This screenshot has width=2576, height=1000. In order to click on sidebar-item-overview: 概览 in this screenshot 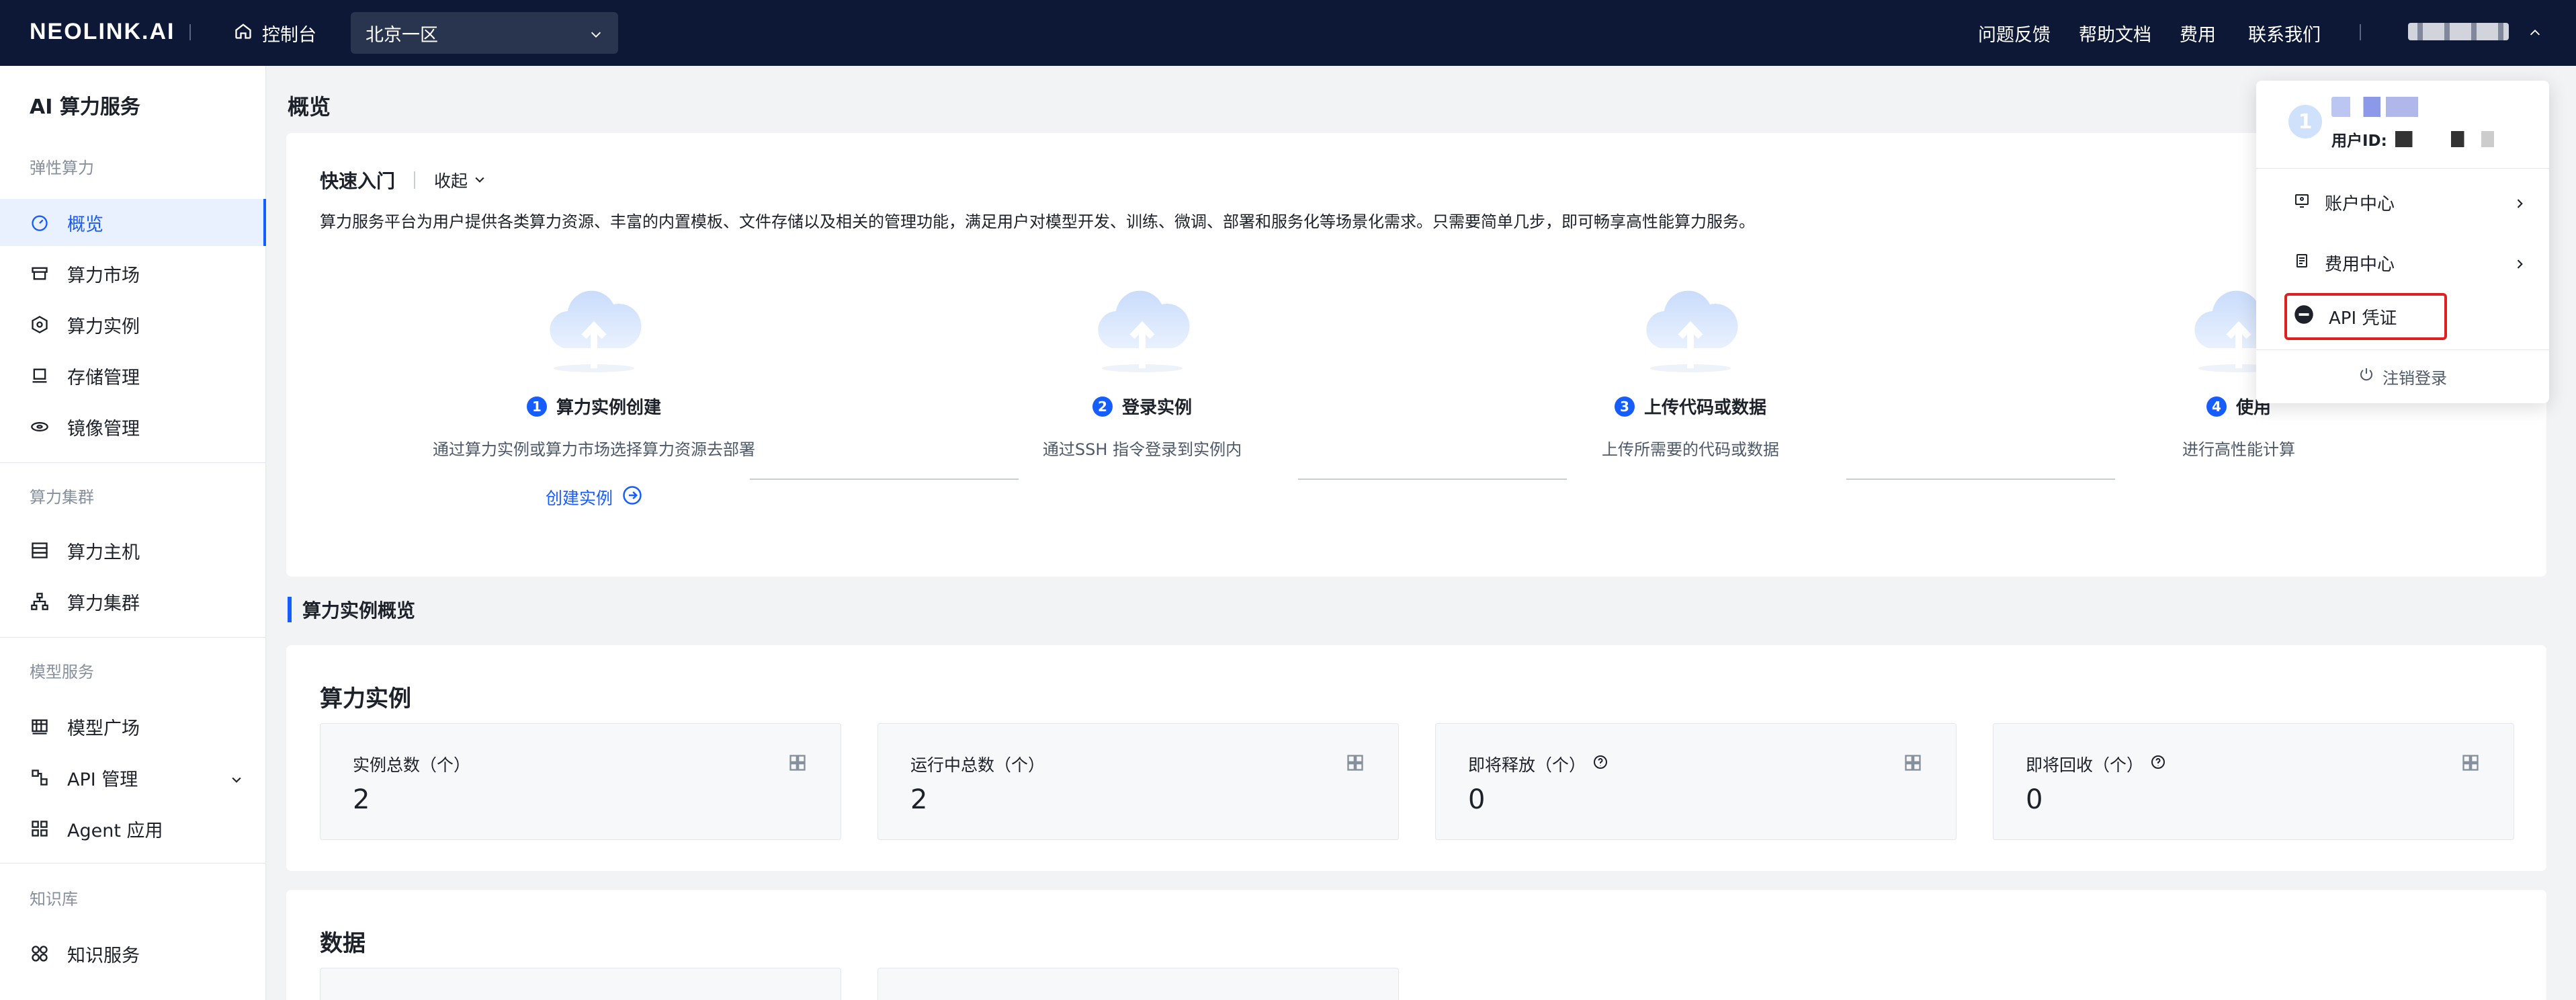, I will do `click(133, 222)`.